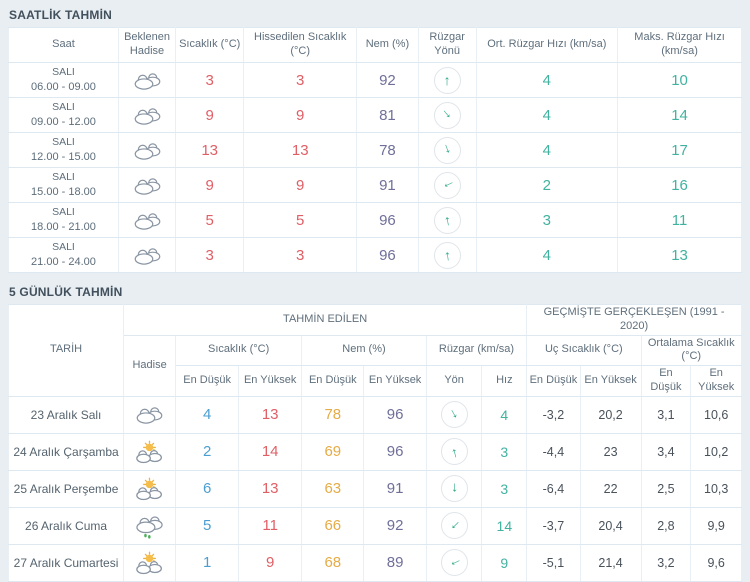 This screenshot has height=582, width=750. I want to click on group-header-uc-sicaklik: Uç Sıcaklık (°C), so click(584, 350).